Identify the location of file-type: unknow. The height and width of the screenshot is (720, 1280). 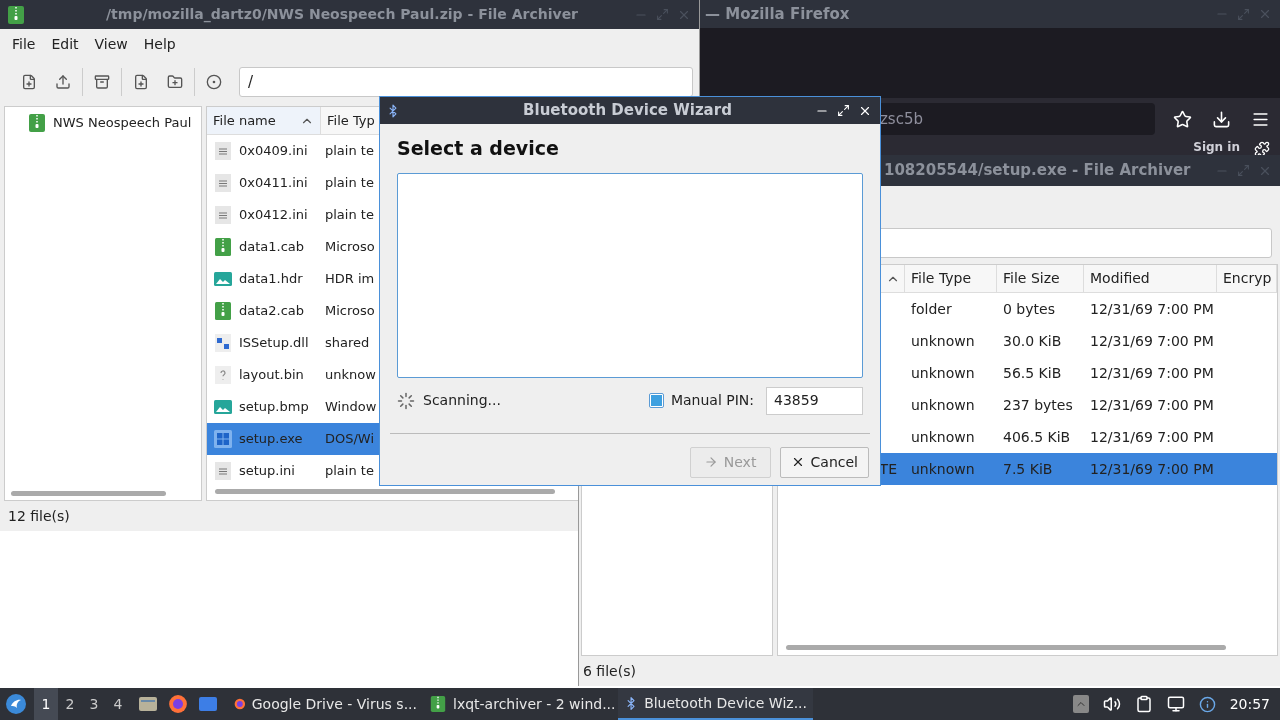
(350, 375).